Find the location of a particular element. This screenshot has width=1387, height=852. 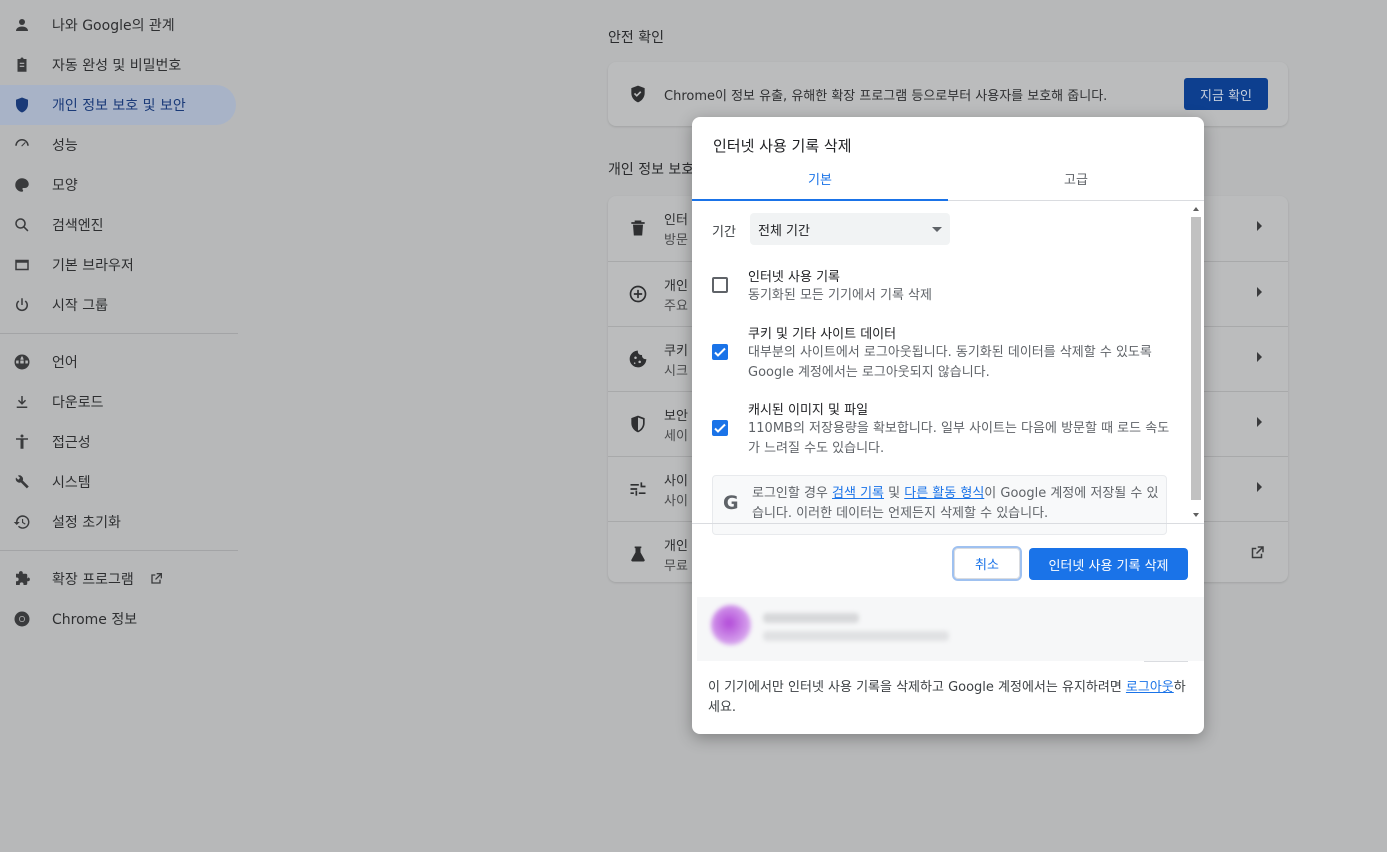

cookie-icon is located at coordinates (638, 359).